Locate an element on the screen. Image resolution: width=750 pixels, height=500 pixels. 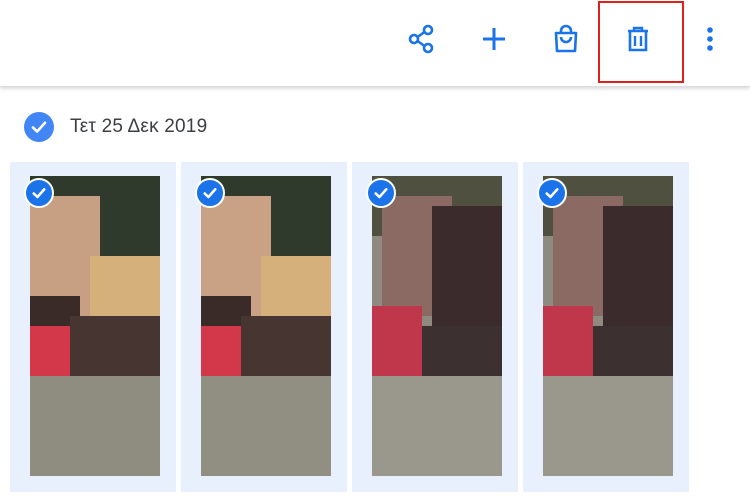
select-group-checkbox is located at coordinates (39, 127).